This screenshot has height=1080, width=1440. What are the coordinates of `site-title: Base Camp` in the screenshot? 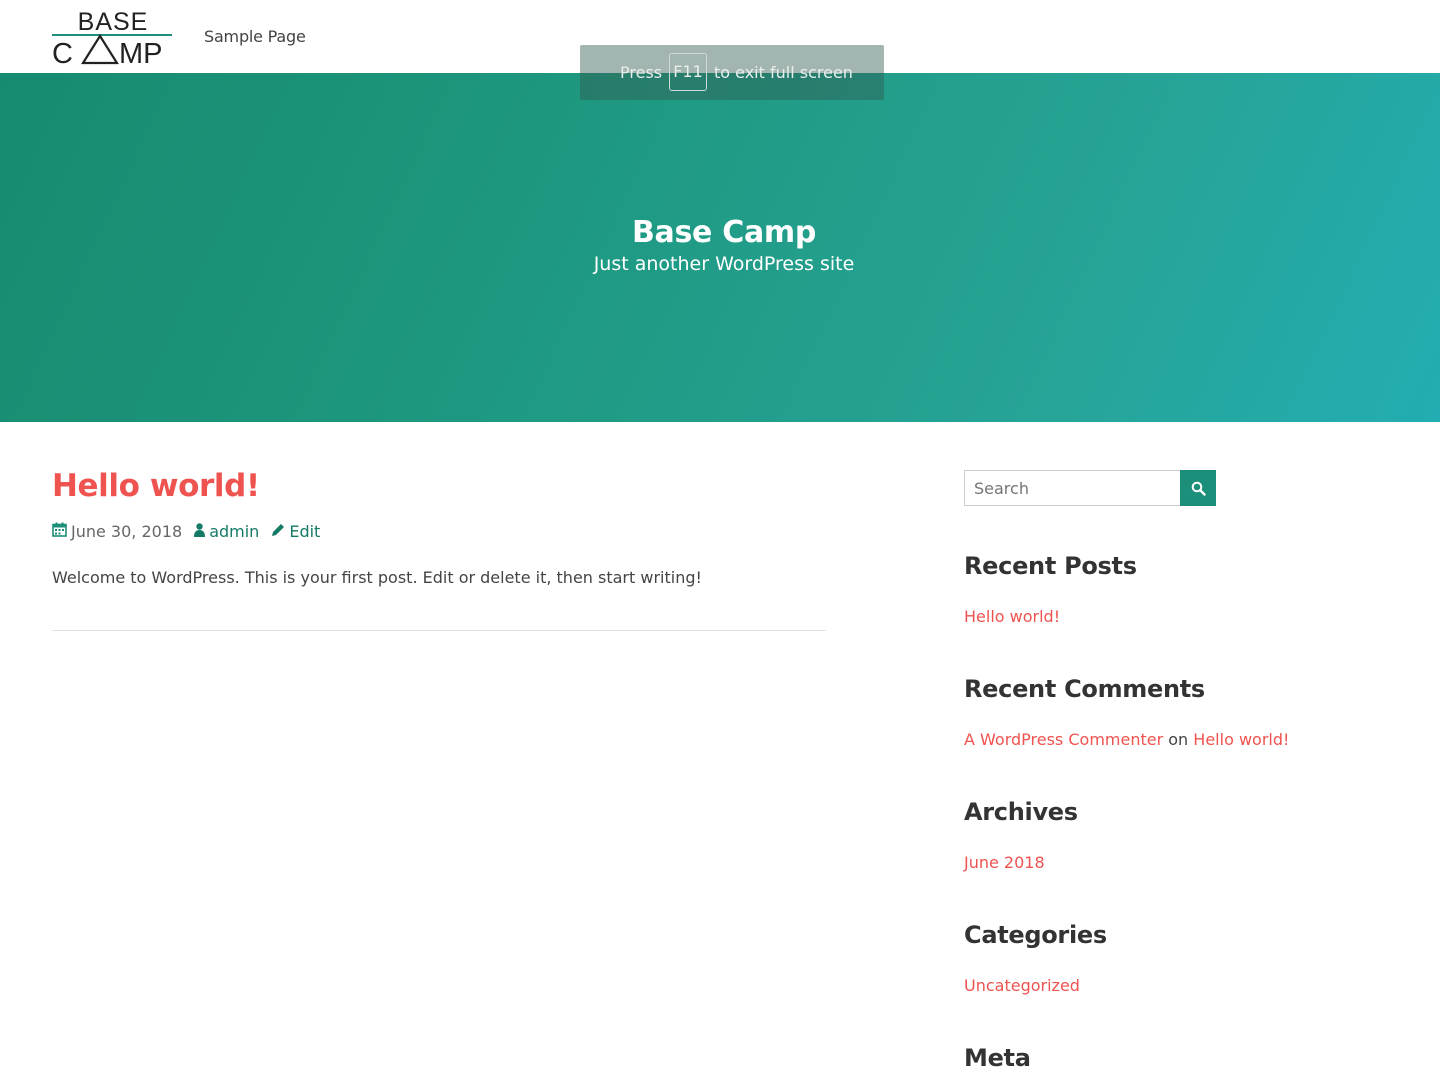 It's located at (720, 232).